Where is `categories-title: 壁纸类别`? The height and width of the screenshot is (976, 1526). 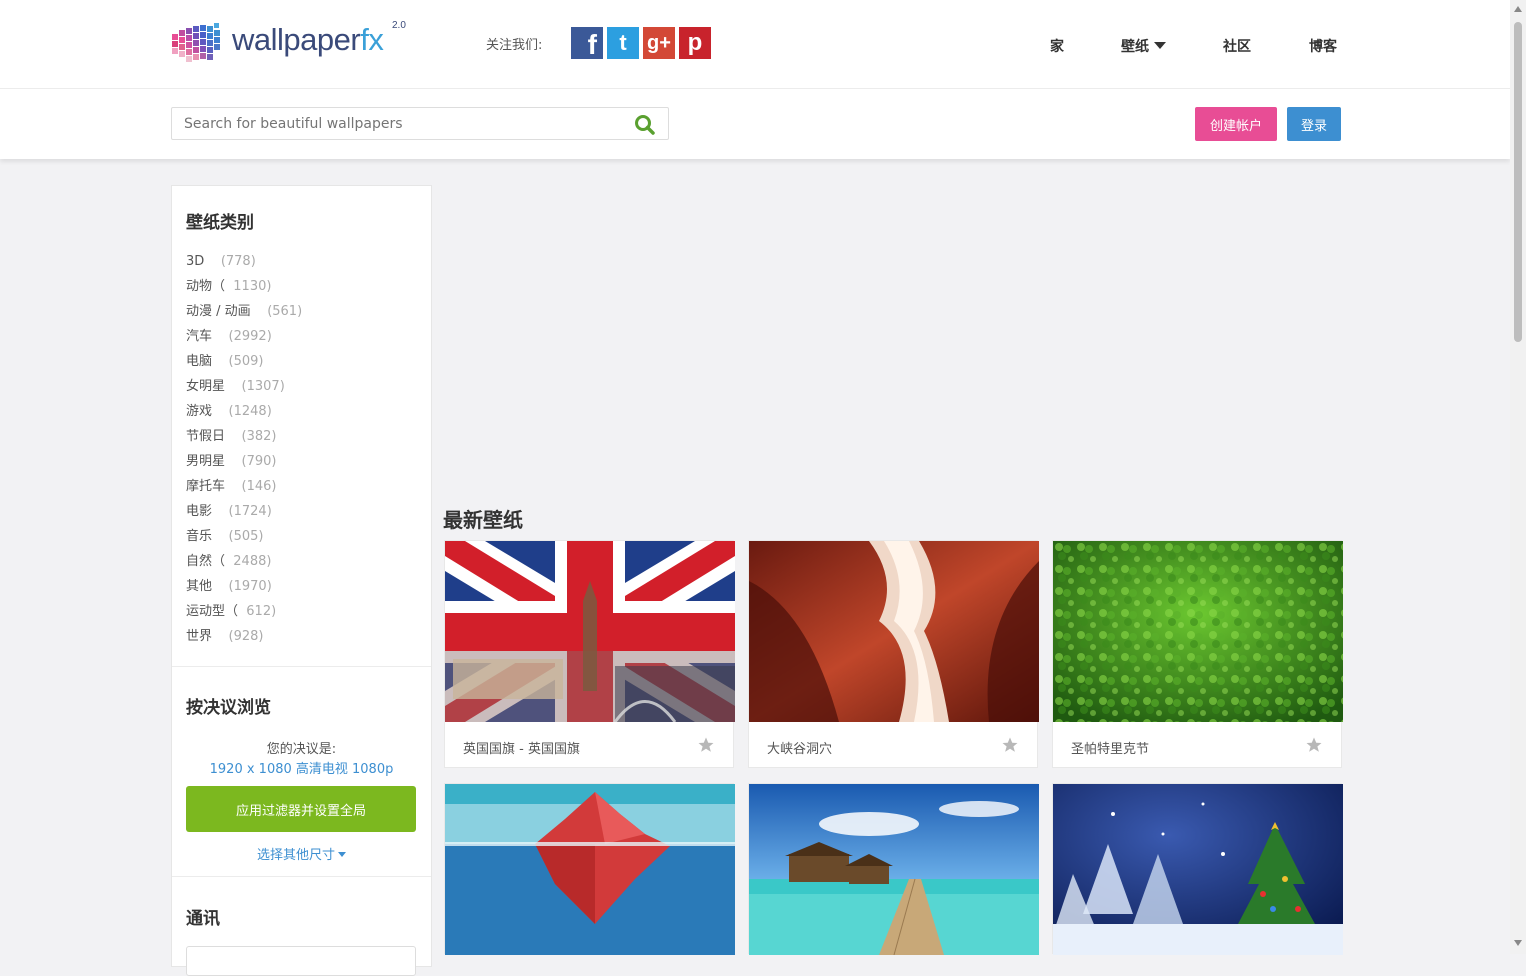
categories-title: 壁纸类别 is located at coordinates (220, 223).